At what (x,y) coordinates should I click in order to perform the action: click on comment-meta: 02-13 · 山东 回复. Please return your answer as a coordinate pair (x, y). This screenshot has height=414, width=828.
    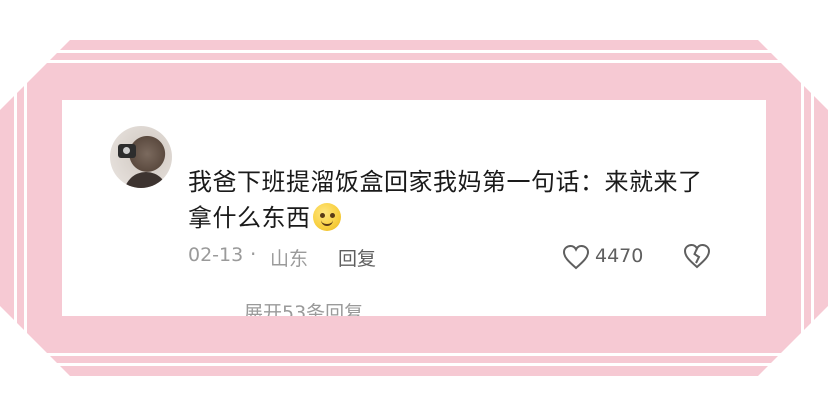
    Looking at the image, I should click on (458, 257).